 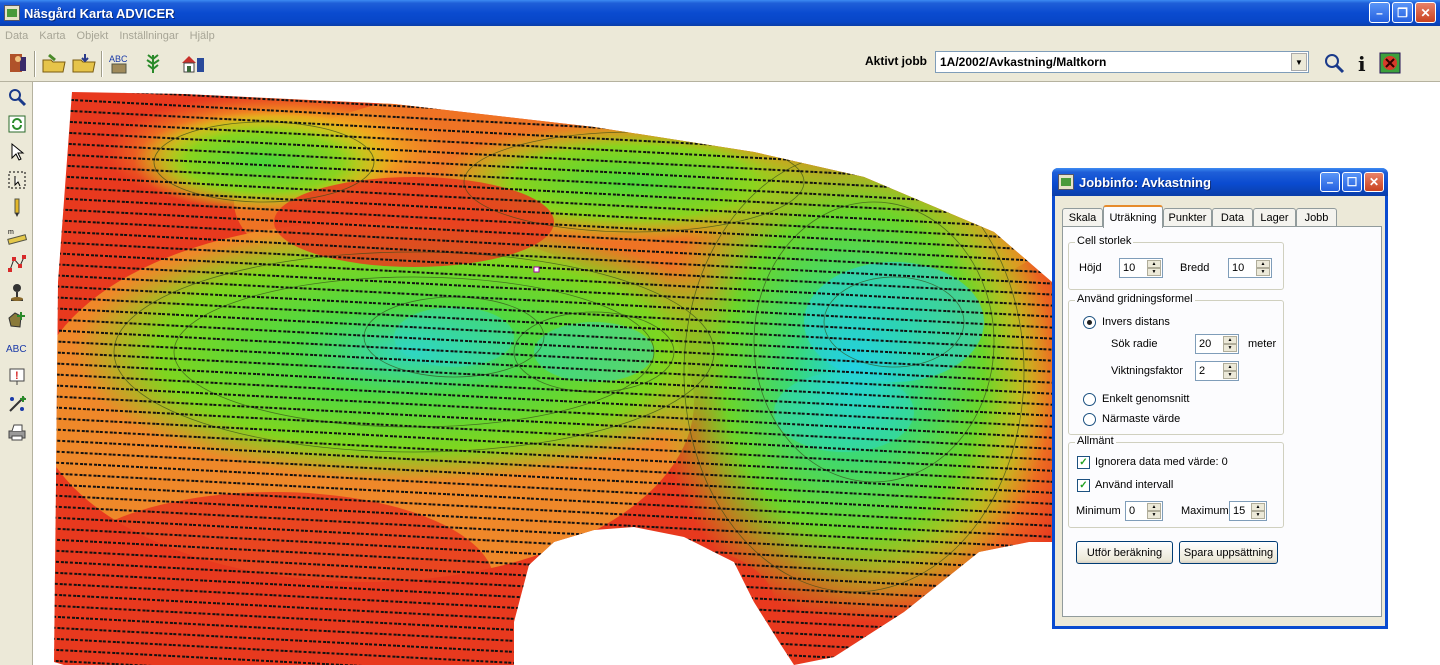 What do you see at coordinates (1066, 182) in the screenshot?
I see `dialog-app-icon` at bounding box center [1066, 182].